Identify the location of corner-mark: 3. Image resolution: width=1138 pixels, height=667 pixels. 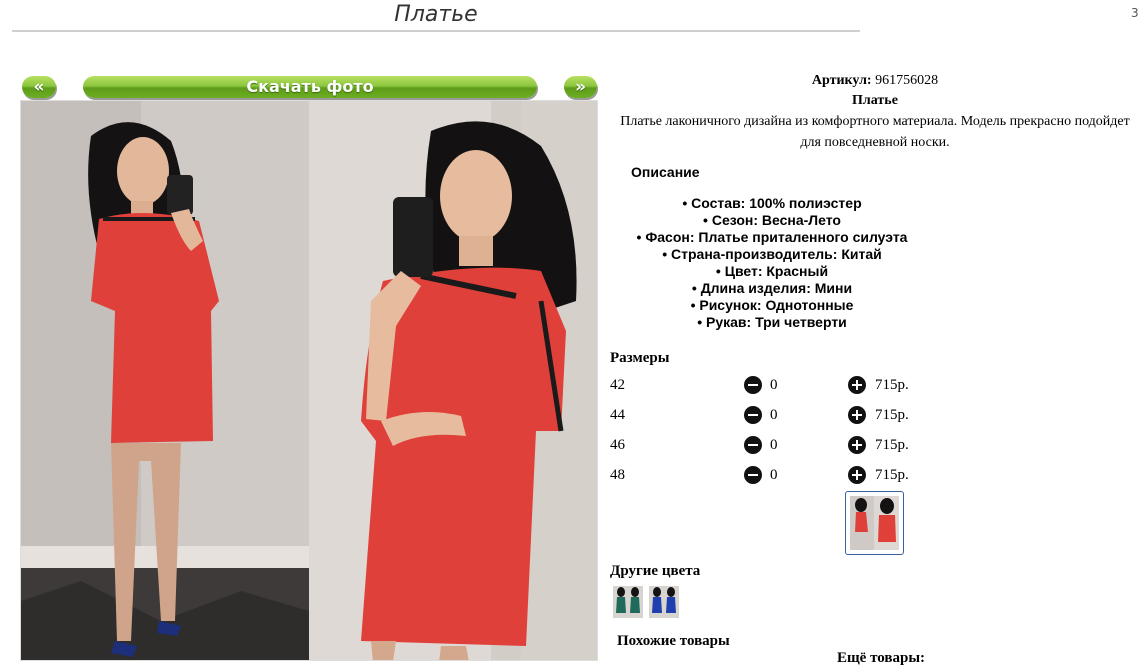
(1134, 13).